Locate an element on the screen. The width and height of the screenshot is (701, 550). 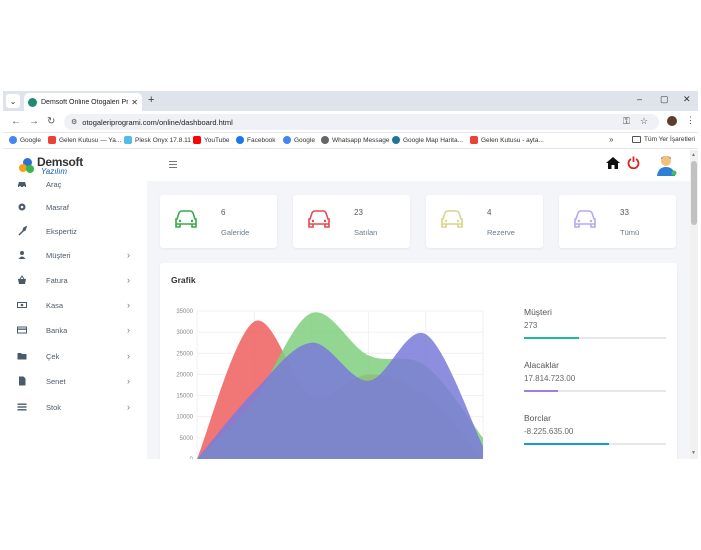
y-tick-label: 10000 is located at coordinates (184, 418).